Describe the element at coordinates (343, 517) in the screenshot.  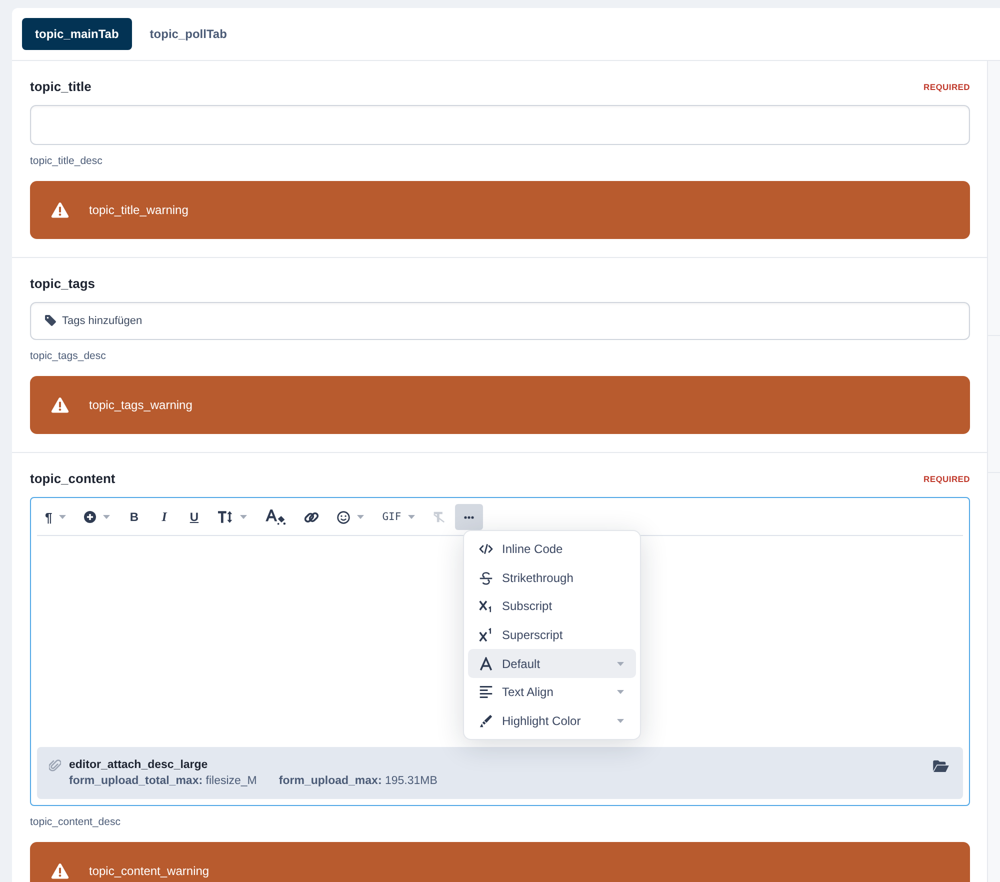
I see `smiley-icon` at that location.